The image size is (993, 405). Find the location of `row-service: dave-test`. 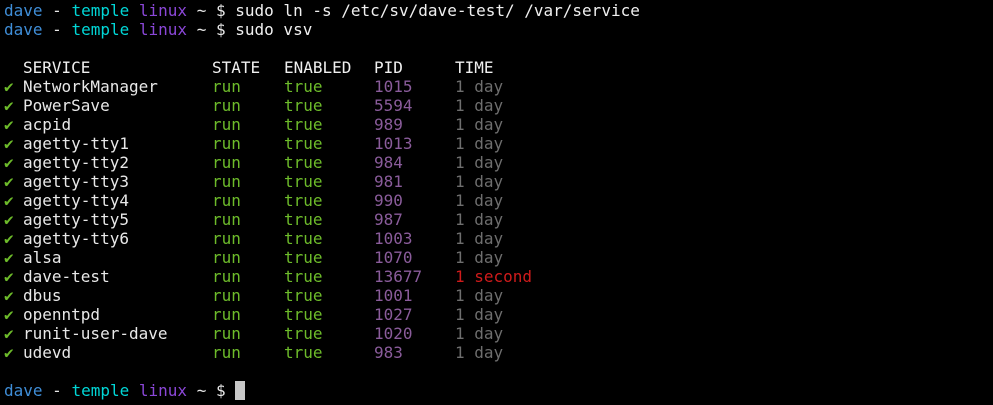

row-service: dave-test is located at coordinates (66, 276).